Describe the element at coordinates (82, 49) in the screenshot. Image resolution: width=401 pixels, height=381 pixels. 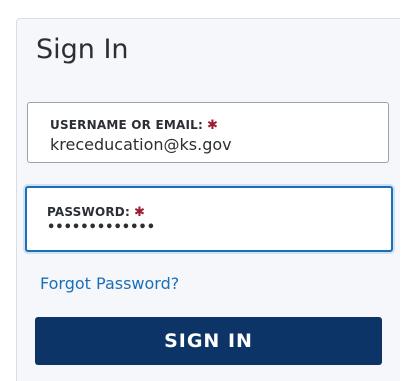
I see `page-title: Sign In` at that location.